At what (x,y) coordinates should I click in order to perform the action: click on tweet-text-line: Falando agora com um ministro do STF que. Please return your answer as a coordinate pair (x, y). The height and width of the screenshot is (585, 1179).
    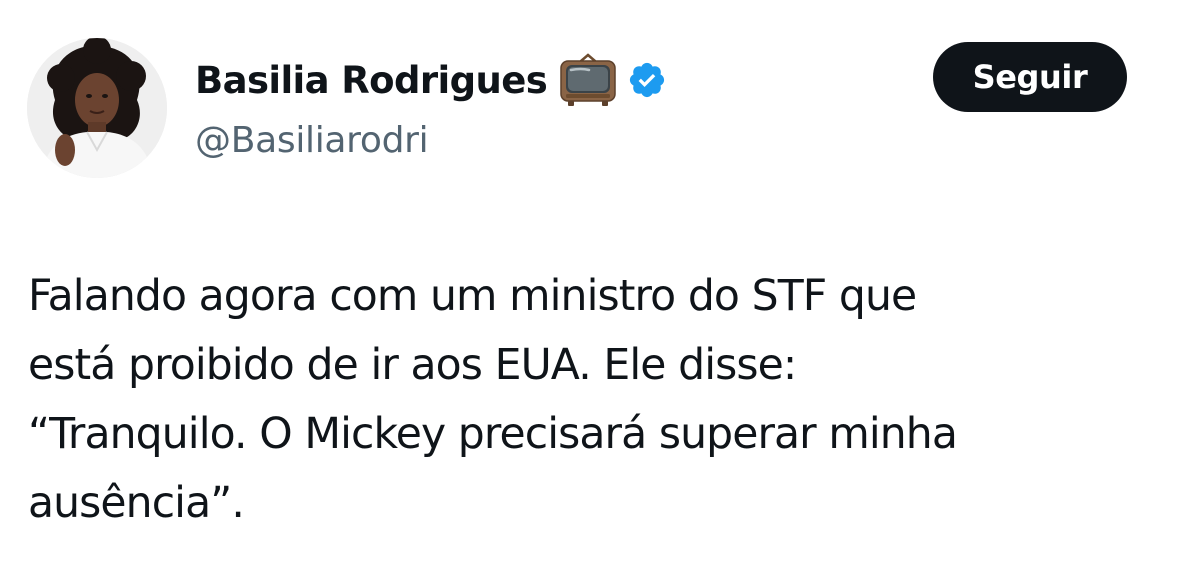
    Looking at the image, I should click on (472, 296).